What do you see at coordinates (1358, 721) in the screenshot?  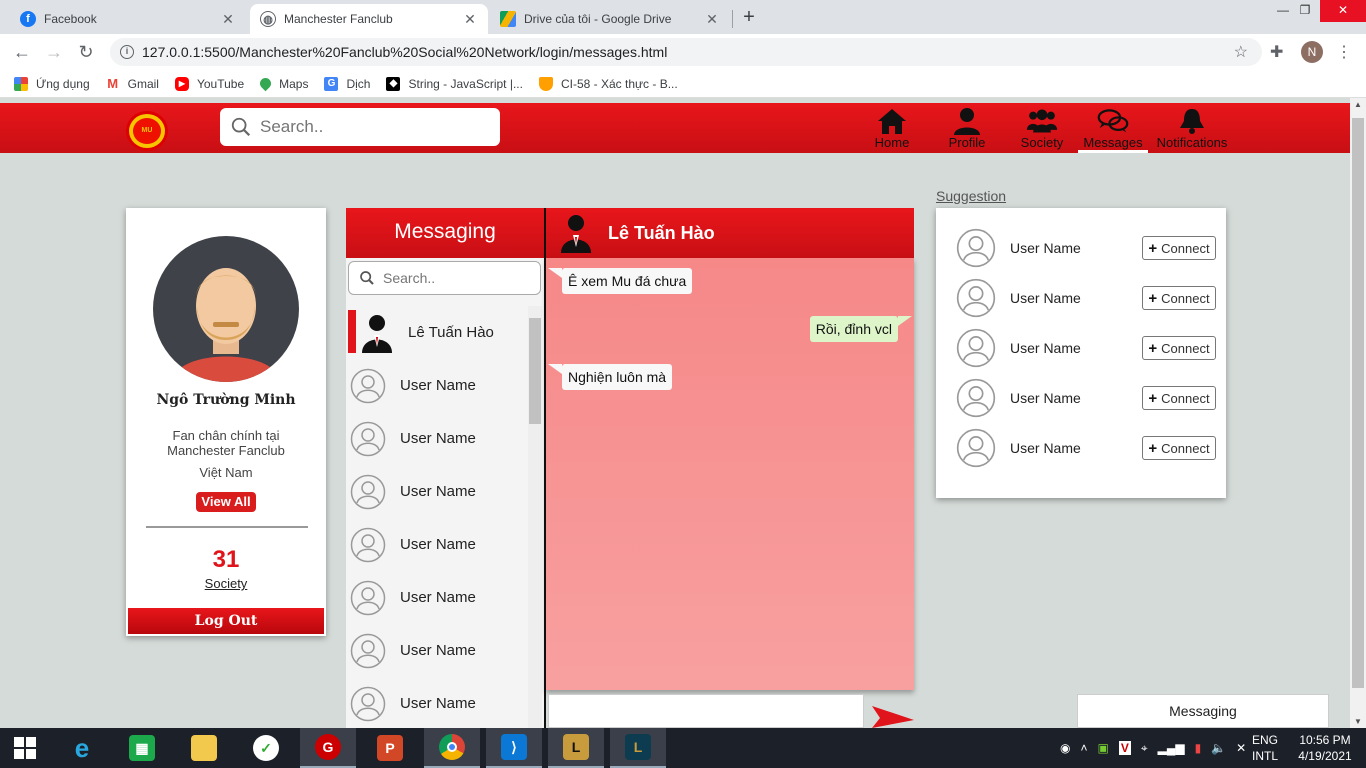 I see `scroll-down-arrow-icon: ▼` at bounding box center [1358, 721].